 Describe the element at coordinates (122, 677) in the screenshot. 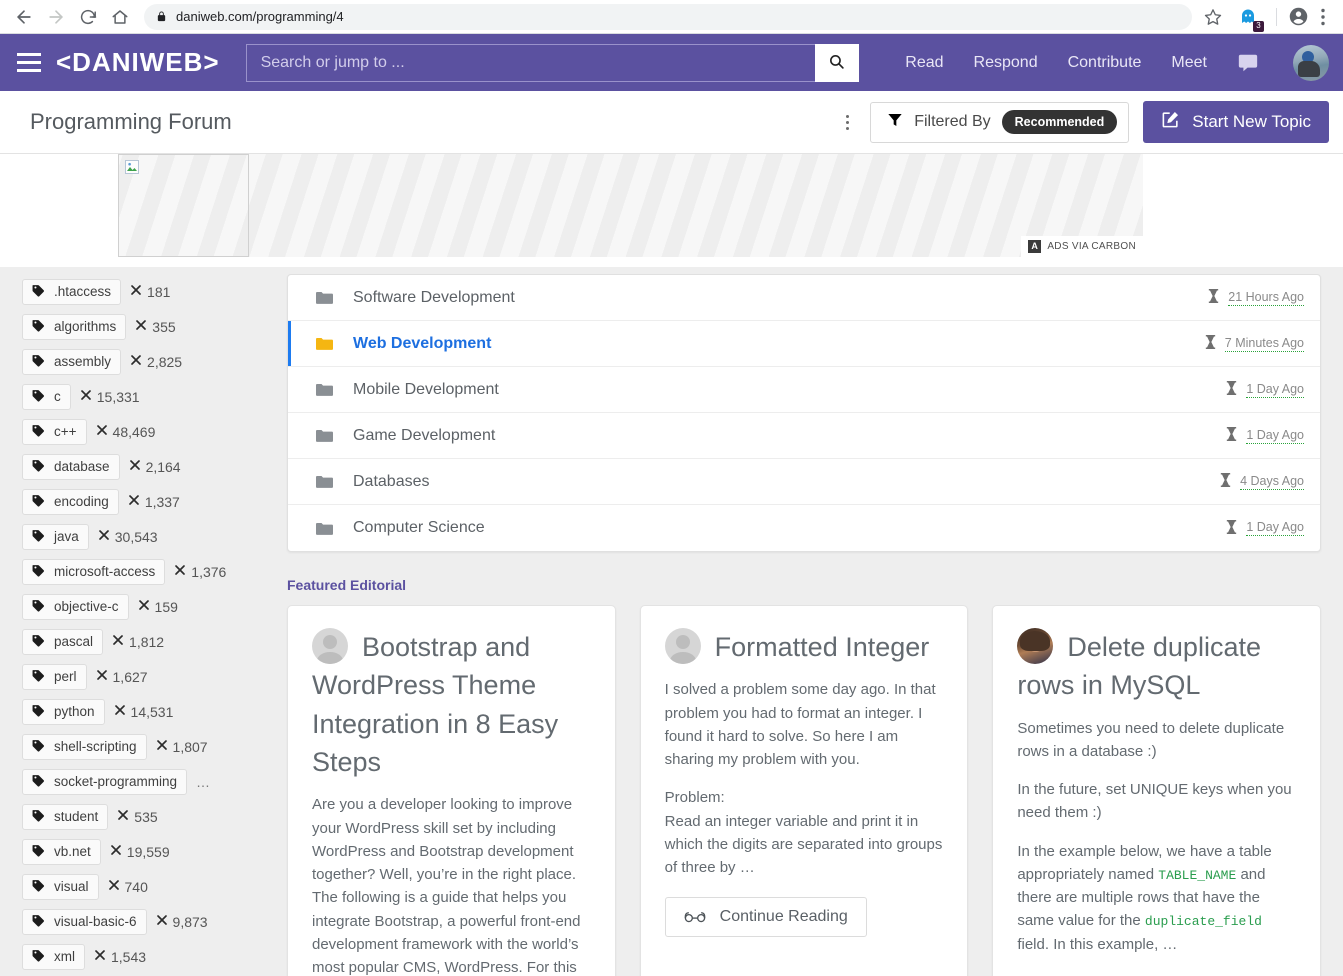

I see `tag-count: 1,627` at that location.